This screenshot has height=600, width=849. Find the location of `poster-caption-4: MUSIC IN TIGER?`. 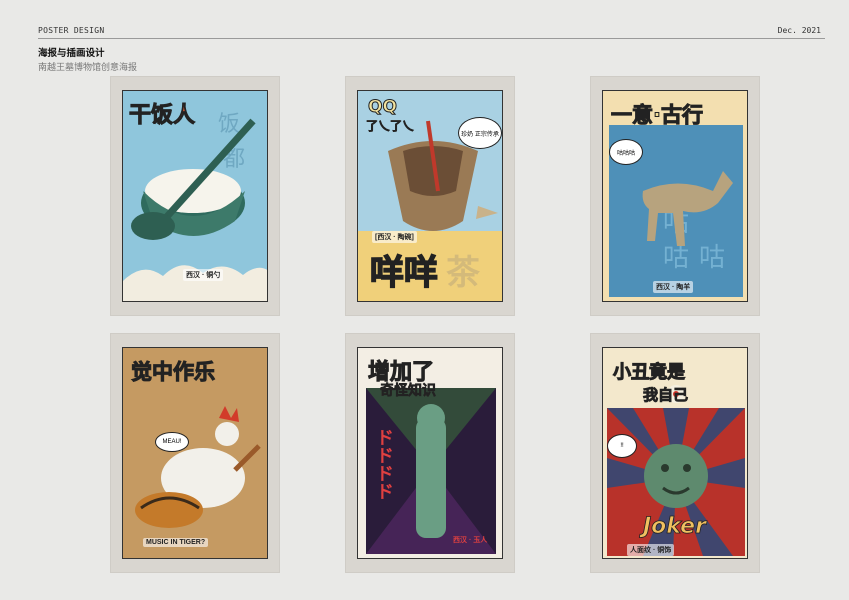

poster-caption-4: MUSIC IN TIGER? is located at coordinates (176, 542).